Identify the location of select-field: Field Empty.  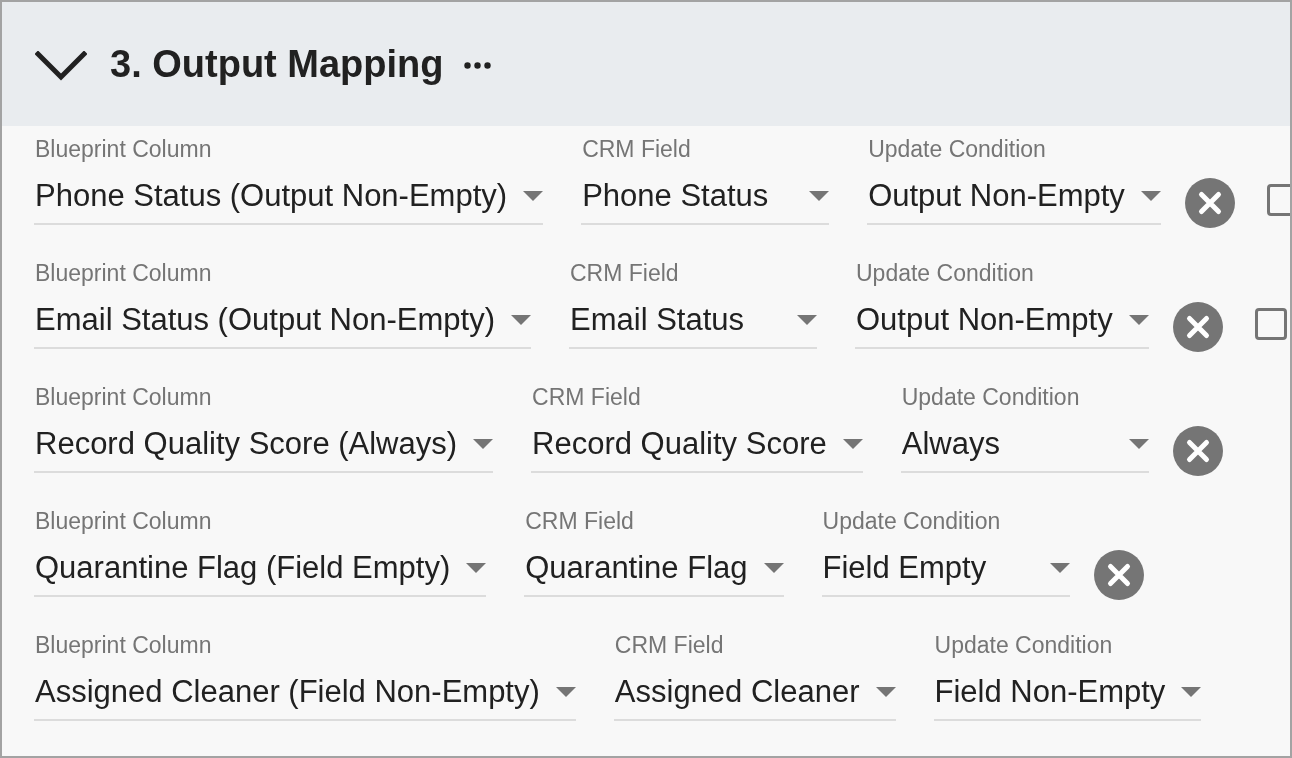
(945, 569).